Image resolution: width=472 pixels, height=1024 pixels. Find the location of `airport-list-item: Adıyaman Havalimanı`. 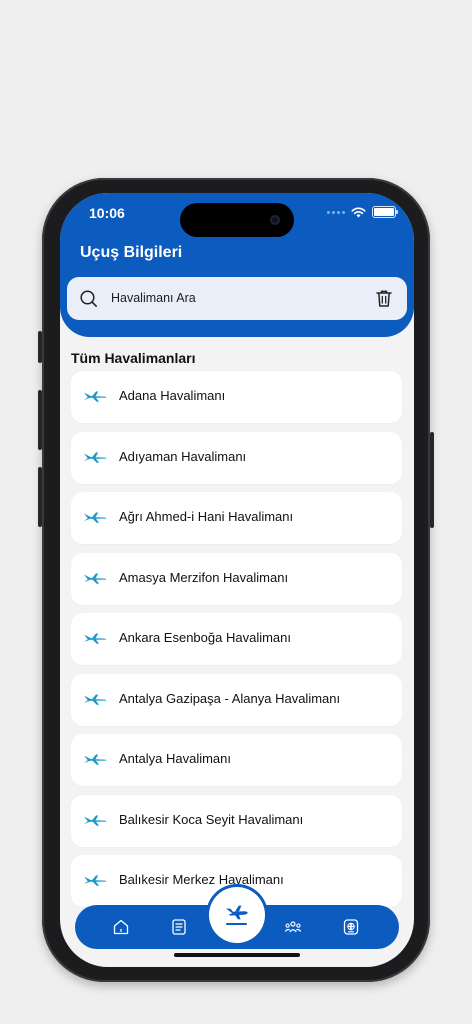

airport-list-item: Adıyaman Havalimanı is located at coordinates (236, 457).